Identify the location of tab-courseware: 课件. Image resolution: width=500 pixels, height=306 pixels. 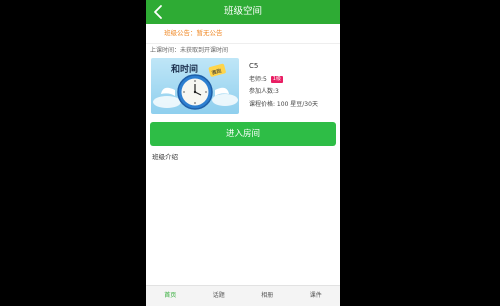
(316, 296).